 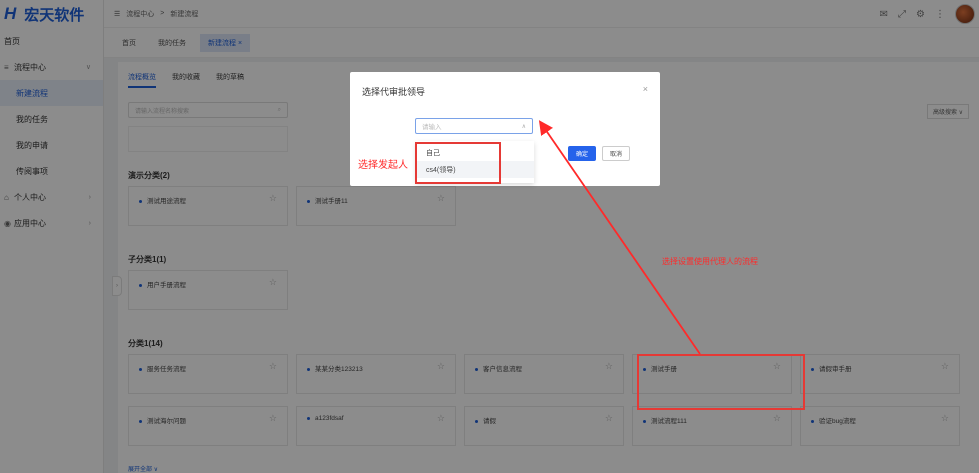 What do you see at coordinates (710, 261) in the screenshot?
I see `annotation-label: 选择设置使用代理人的流程` at bounding box center [710, 261].